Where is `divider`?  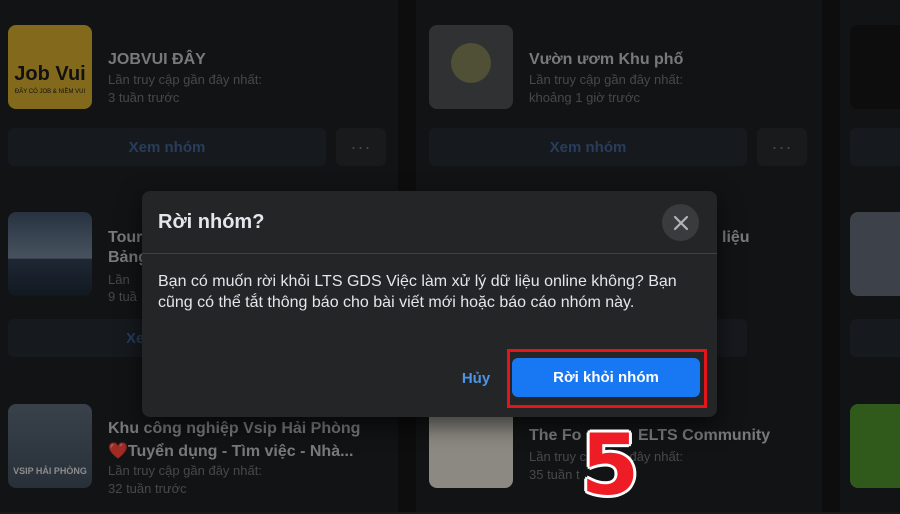 divider is located at coordinates (429, 253).